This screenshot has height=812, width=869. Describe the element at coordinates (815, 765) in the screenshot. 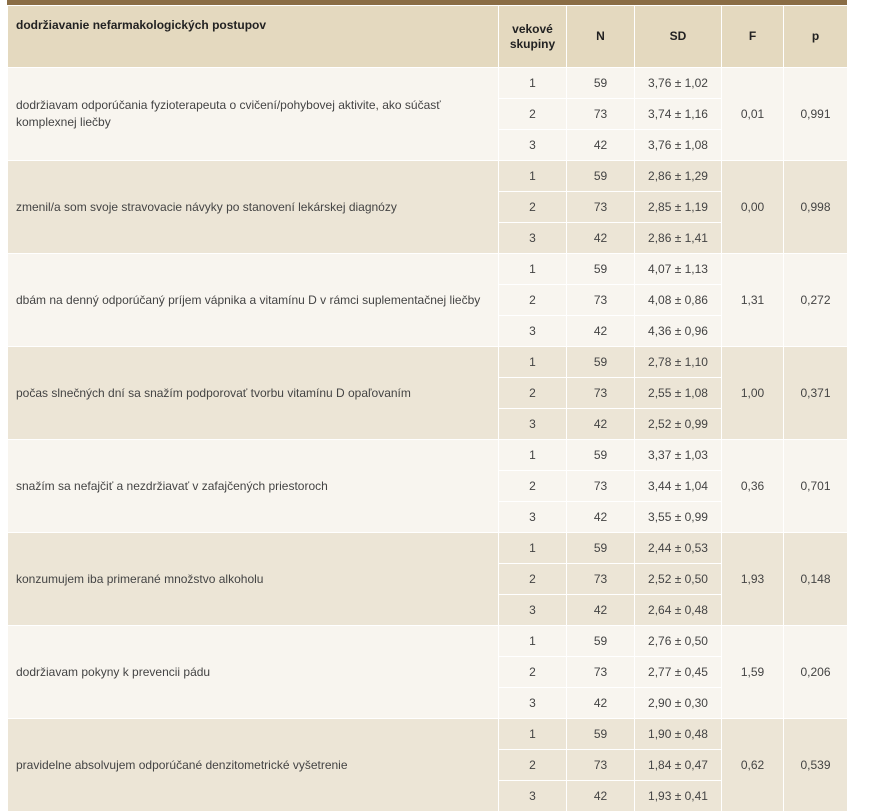

I see `p-cell: 0,539` at that location.